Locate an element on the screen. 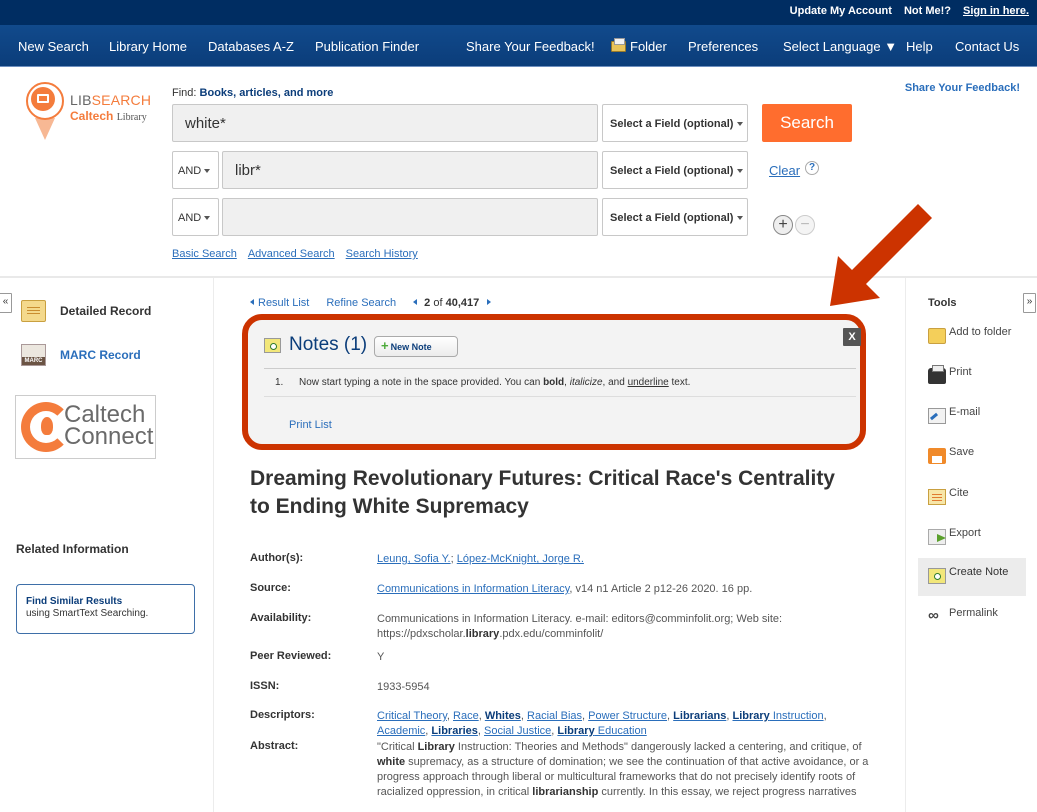  logo-brand: LIBSEARCH is located at coordinates (110, 100).